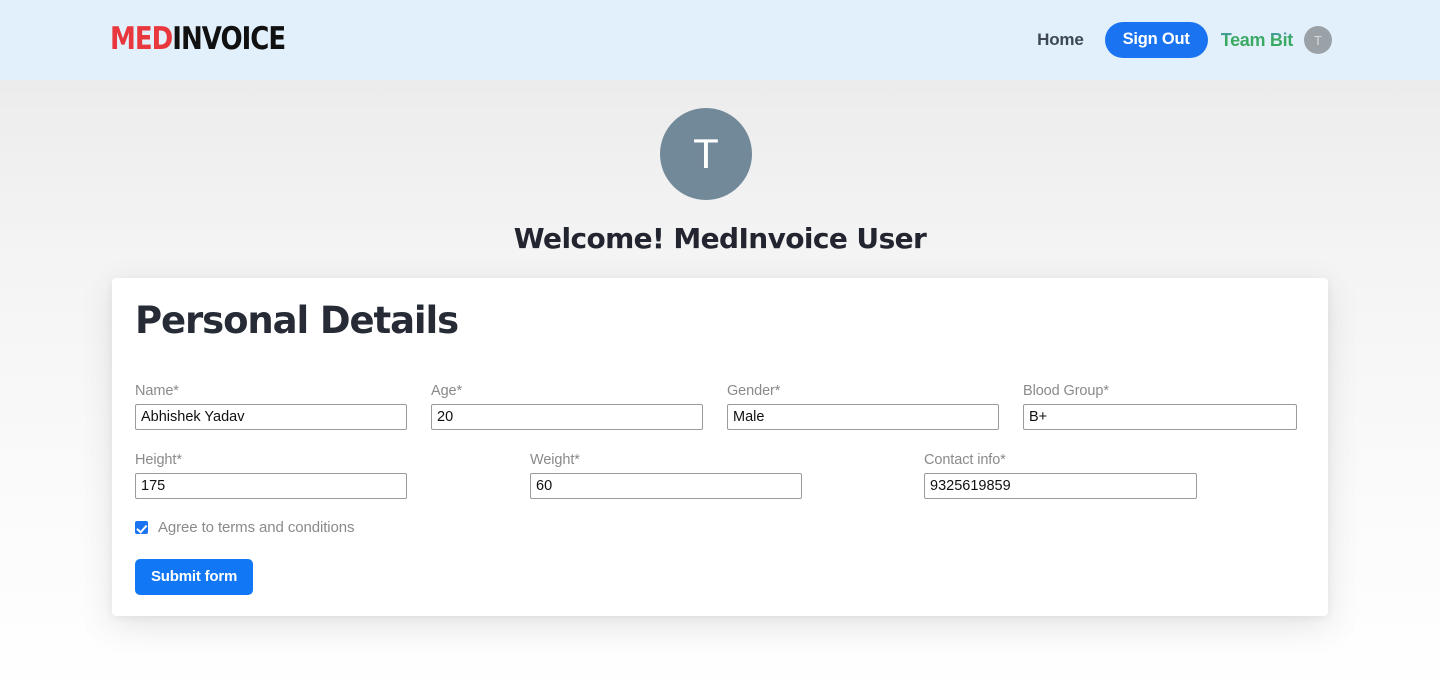  I want to click on label-height: Height*, so click(158, 460).